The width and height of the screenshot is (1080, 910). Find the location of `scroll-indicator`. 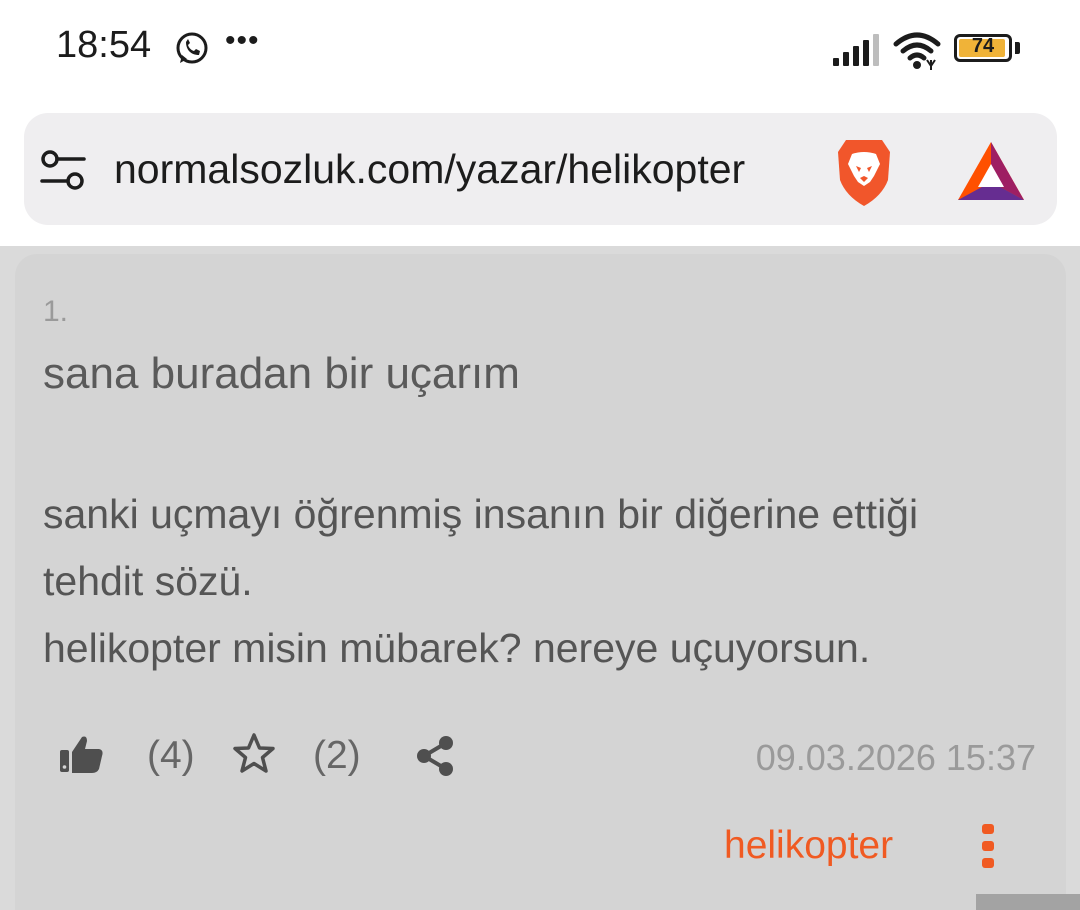

scroll-indicator is located at coordinates (1028, 902).